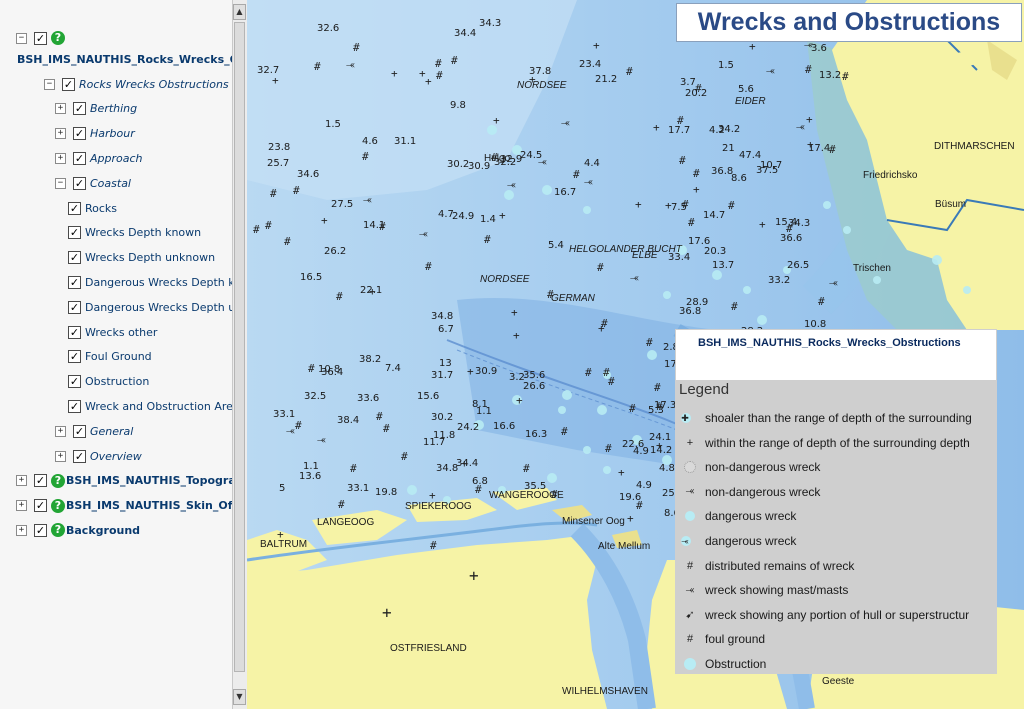  Describe the element at coordinates (573, 298) in the screenshot. I see `place-label: GERMAN` at that location.